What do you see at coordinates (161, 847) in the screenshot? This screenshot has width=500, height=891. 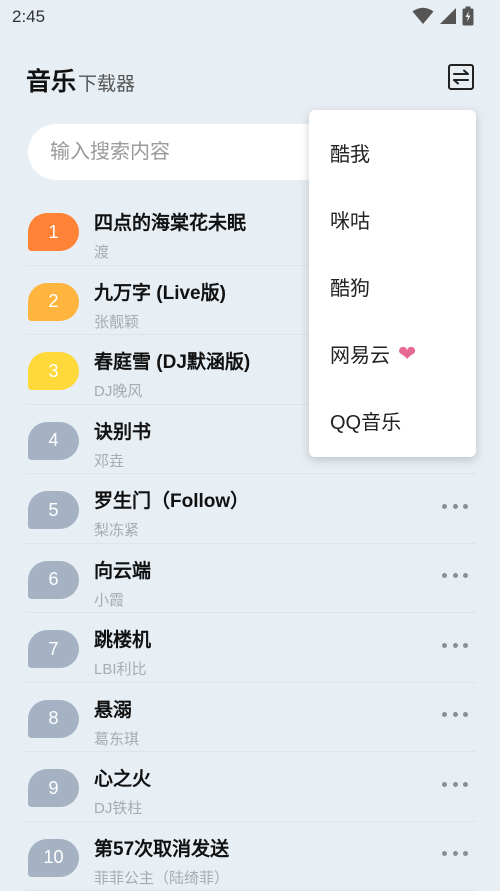 I see `song-title: 第57次取消发送` at bounding box center [161, 847].